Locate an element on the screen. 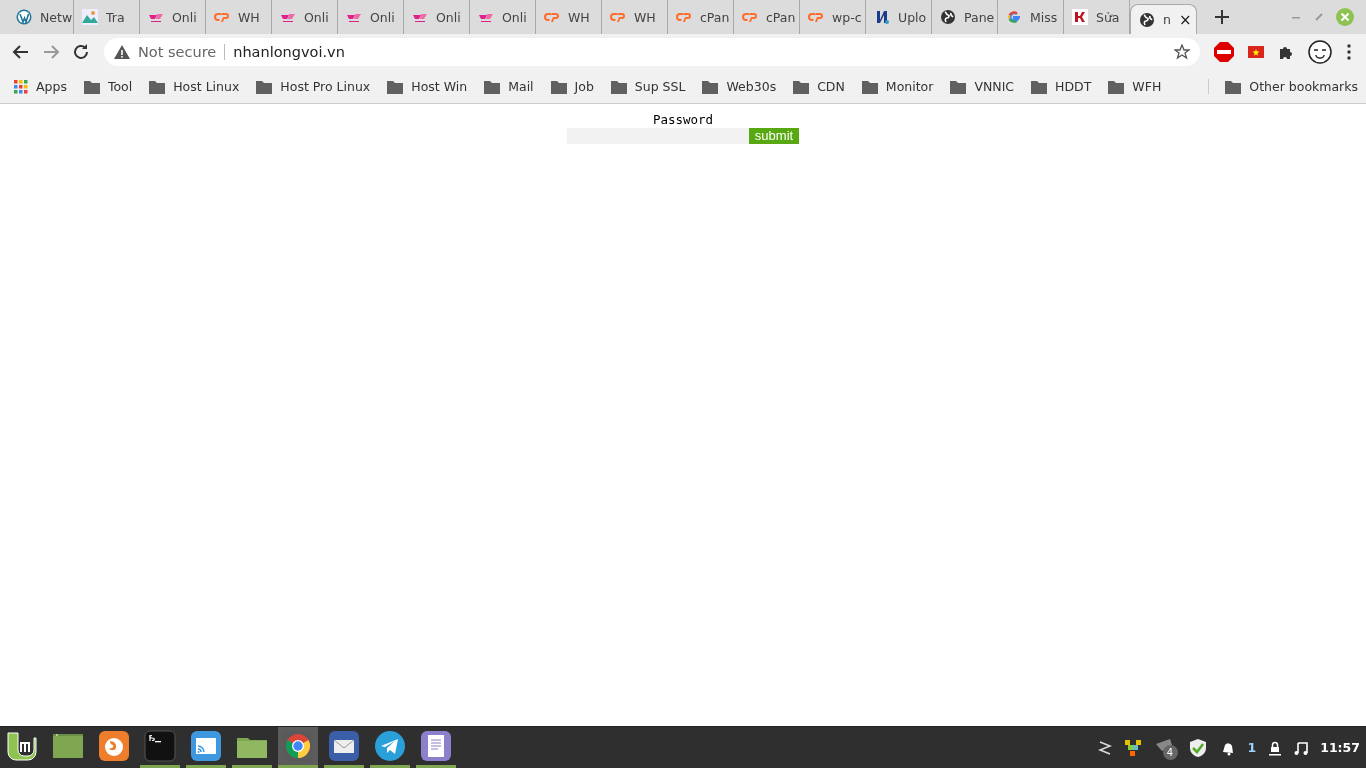 This screenshot has width=1366, height=768. bookmark-link: Tool is located at coordinates (120, 86).